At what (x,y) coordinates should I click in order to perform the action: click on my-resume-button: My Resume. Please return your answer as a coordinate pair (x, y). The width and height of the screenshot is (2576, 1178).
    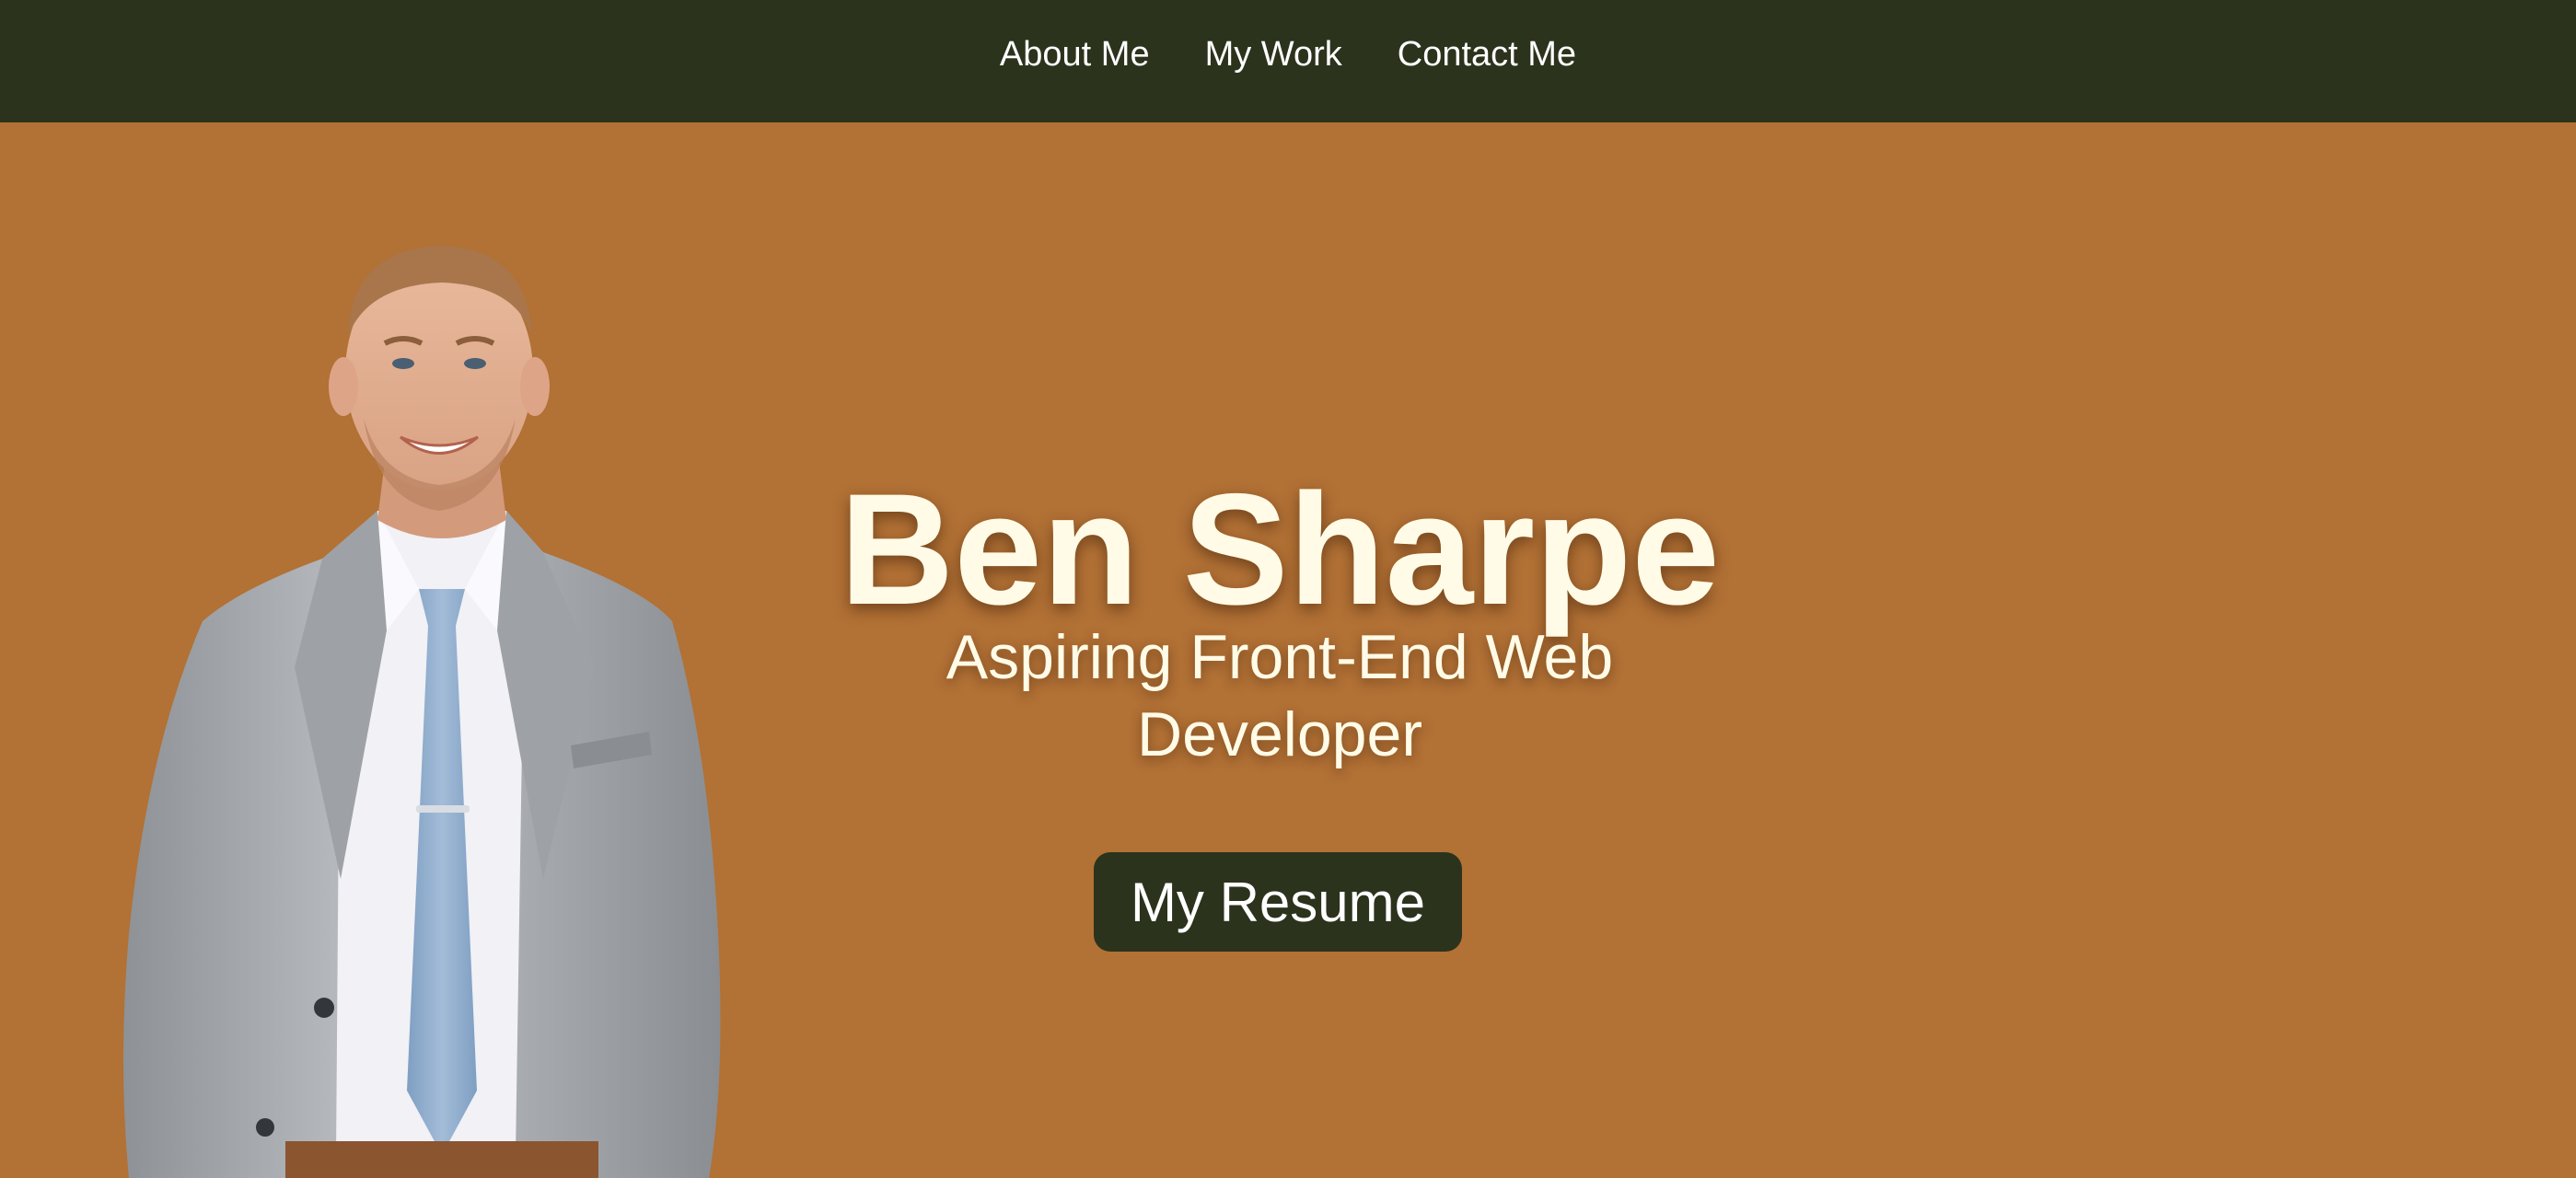
    Looking at the image, I should click on (1278, 902).